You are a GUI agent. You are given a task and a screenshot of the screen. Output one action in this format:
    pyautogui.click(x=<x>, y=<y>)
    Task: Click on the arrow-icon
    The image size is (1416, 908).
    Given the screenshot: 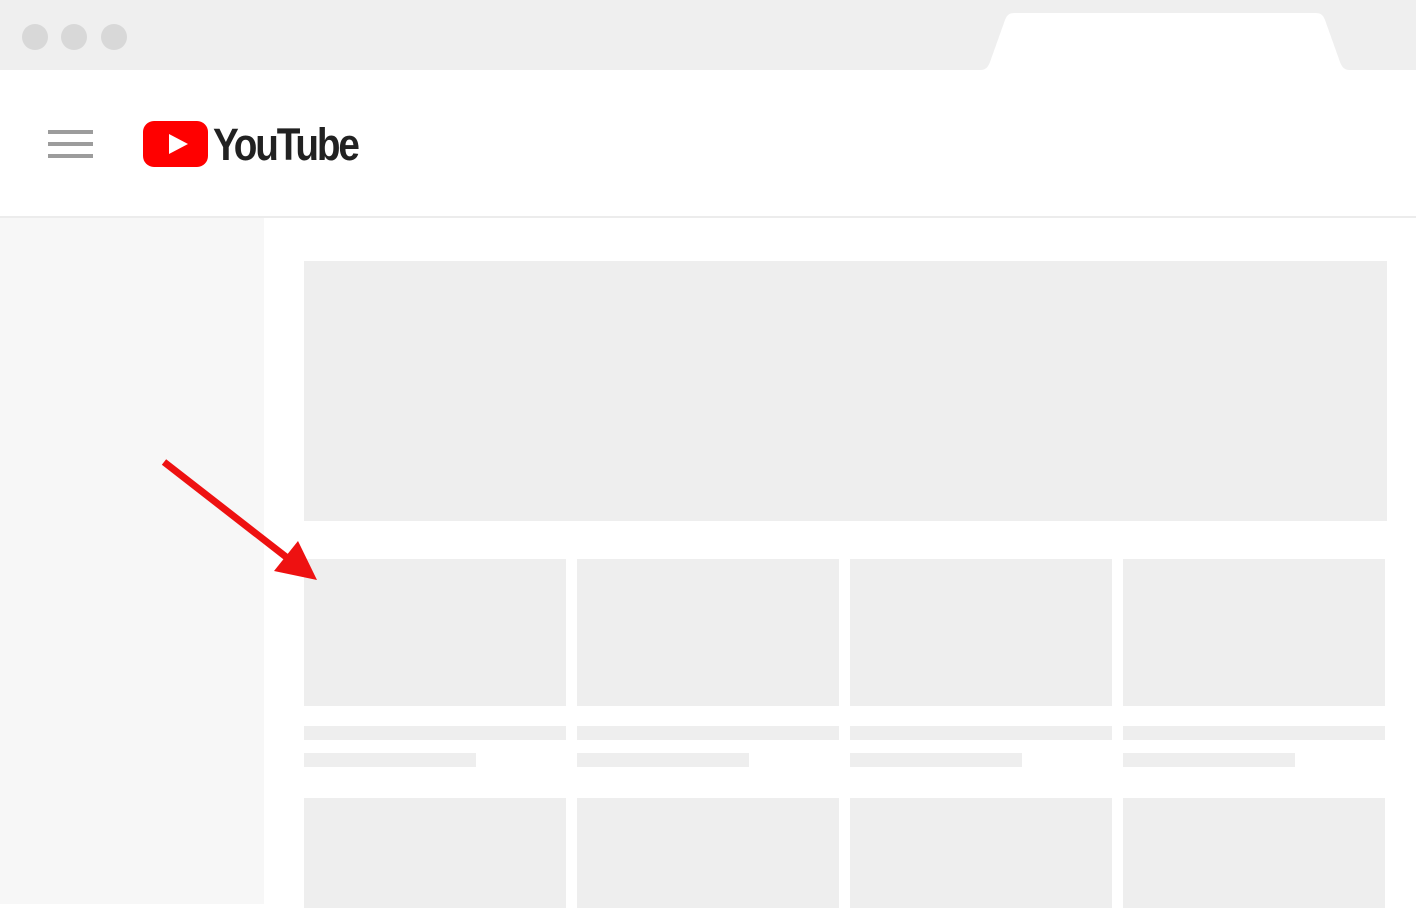 What is the action you would take?
    pyautogui.click(x=239, y=519)
    